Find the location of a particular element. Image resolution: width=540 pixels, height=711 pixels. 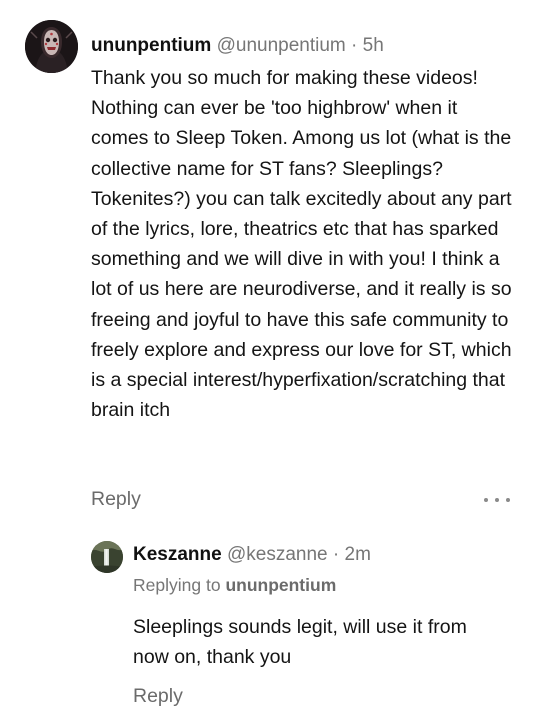

reply-header: Keszanne @keszanne · 2m is located at coordinates (252, 555).